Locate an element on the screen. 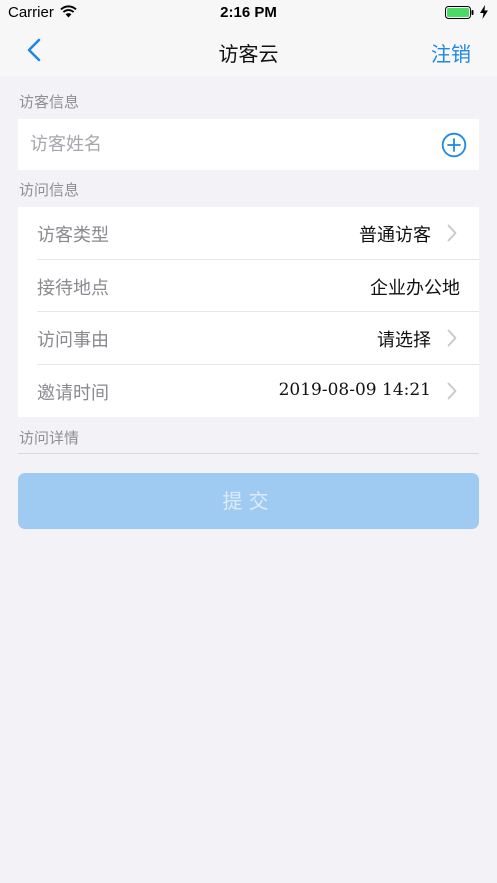 This screenshot has height=883, width=497. reception-location-label: 接待地点 is located at coordinates (73, 288).